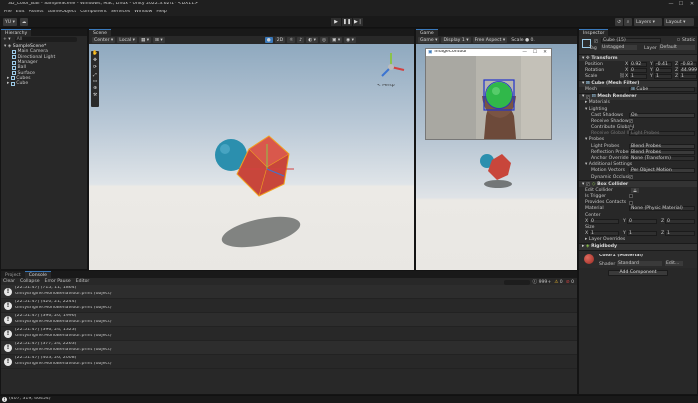 The width and height of the screenshot is (698, 403). What do you see at coordinates (663, 64) in the screenshot?
I see `position-y: -0.41` at bounding box center [663, 64].